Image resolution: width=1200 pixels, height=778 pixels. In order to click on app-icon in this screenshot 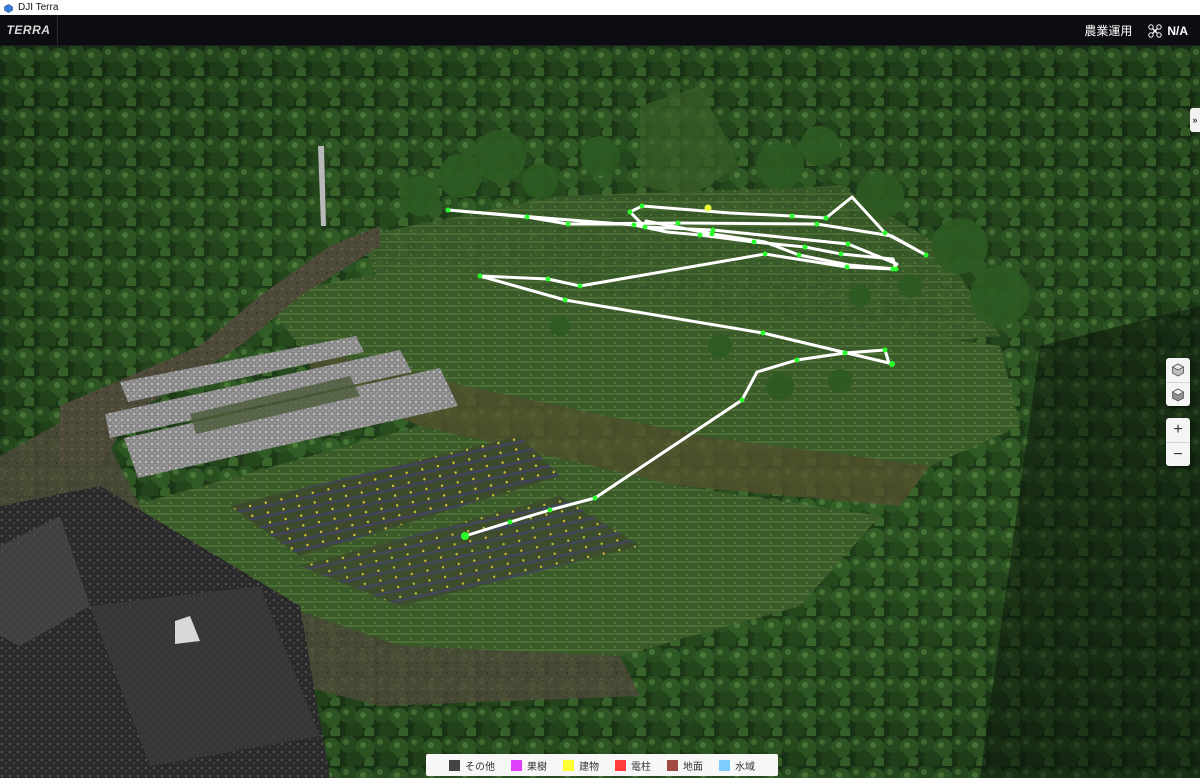, I will do `click(8, 8)`.